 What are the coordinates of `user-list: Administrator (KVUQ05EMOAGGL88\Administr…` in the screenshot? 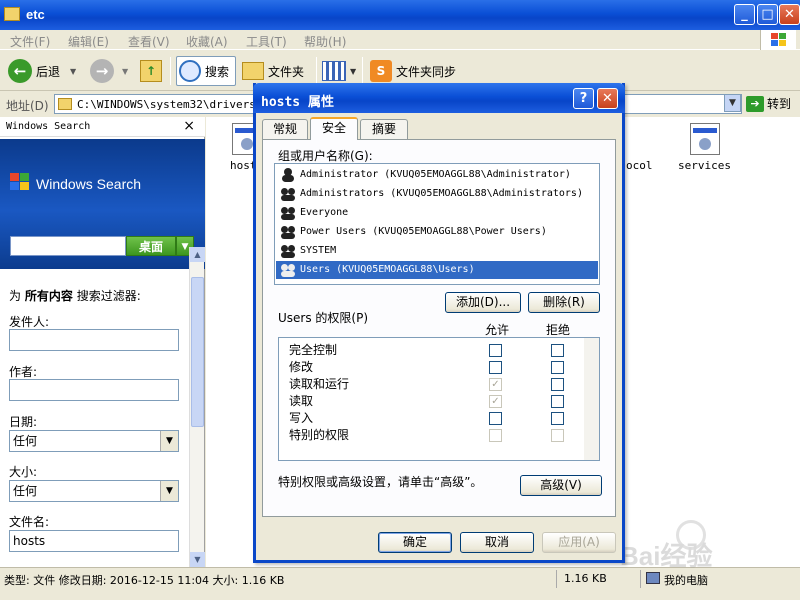 It's located at (437, 224).